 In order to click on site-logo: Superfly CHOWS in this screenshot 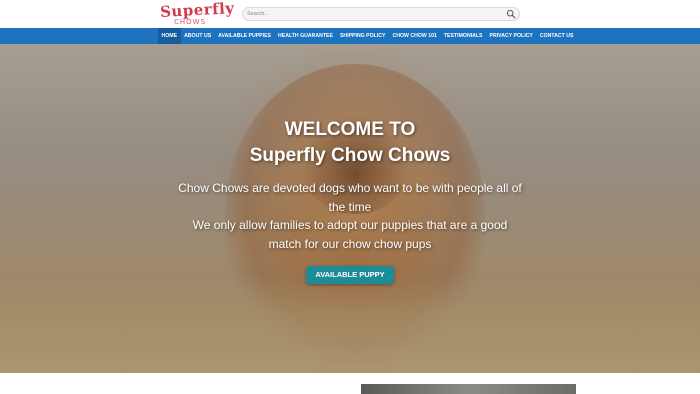, I will do `click(197, 13)`.